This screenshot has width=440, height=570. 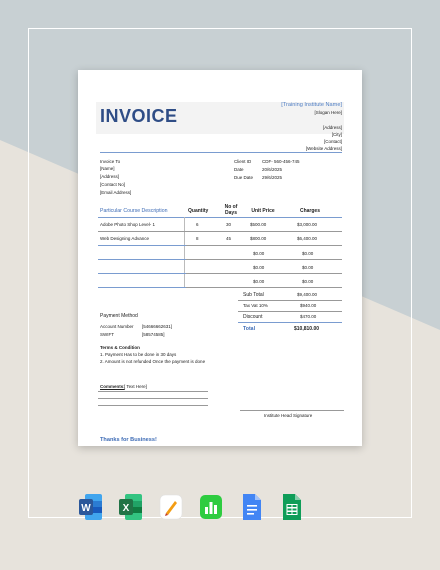 What do you see at coordinates (239, 169) in the screenshot?
I see `date-label: Date` at bounding box center [239, 169].